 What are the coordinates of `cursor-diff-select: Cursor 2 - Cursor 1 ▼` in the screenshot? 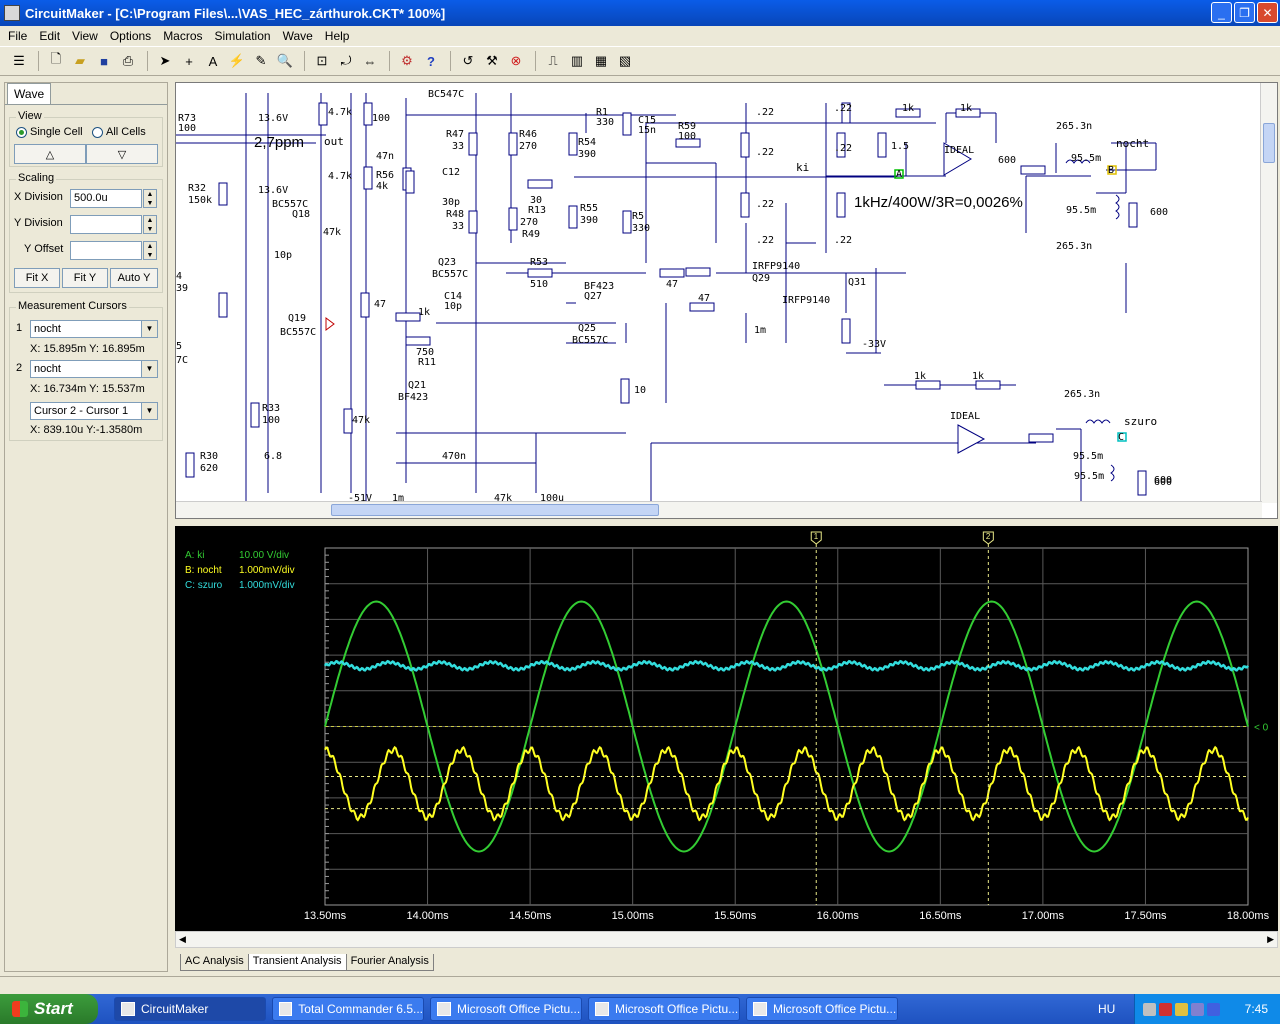 It's located at (94, 411).